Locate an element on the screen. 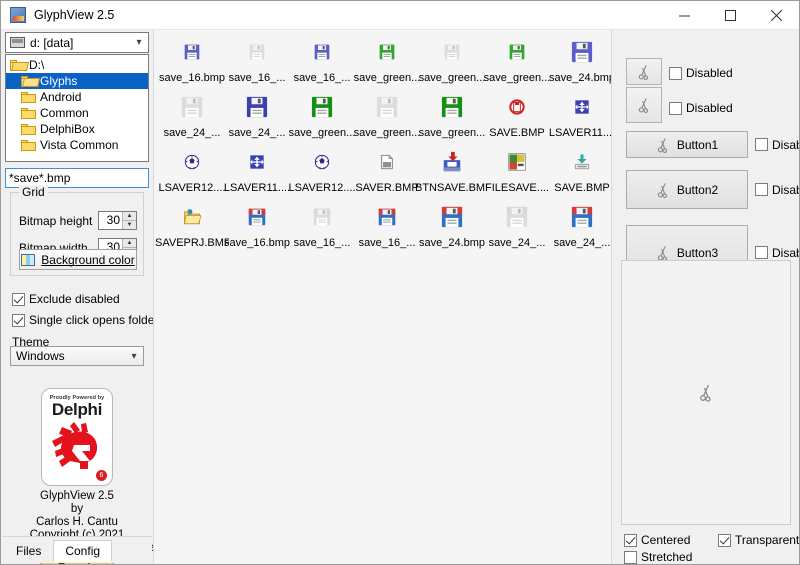 This screenshot has height=565, width=800. button1-disabled-checkbox: Disabled is located at coordinates (777, 144).